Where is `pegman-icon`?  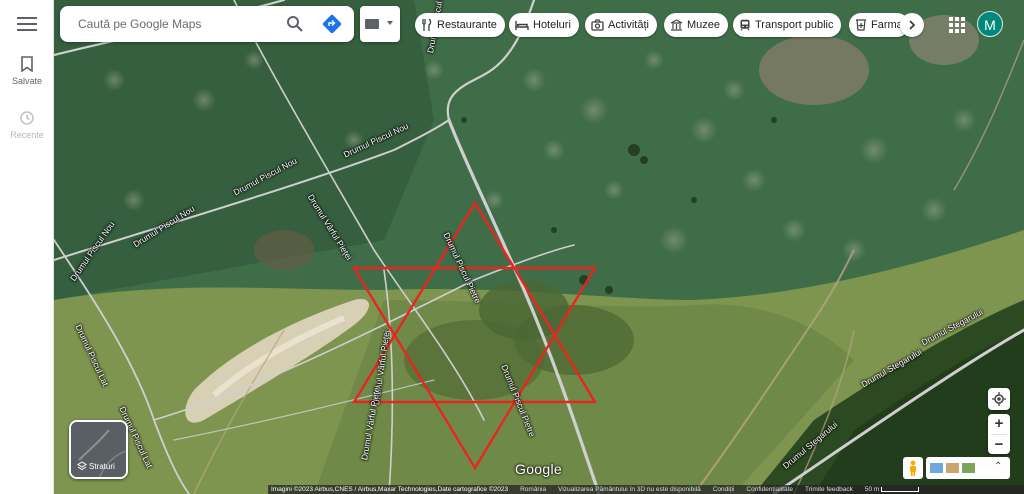
pegman-icon is located at coordinates (913, 468).